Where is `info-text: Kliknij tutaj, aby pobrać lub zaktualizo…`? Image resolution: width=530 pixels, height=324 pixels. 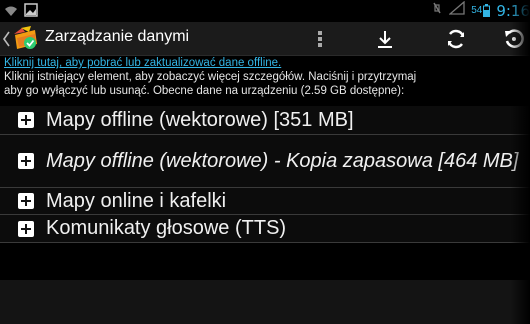
info-text: Kliknij tutaj, aby pobrać lub zaktualizo… is located at coordinates (267, 77).